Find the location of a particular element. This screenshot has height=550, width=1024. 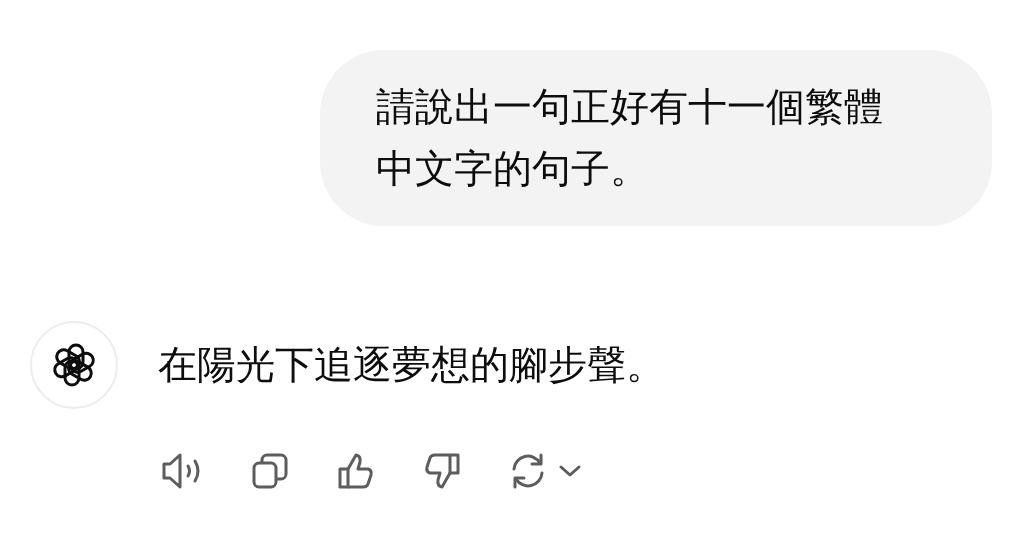

thumbs-up-icon is located at coordinates (356, 471).